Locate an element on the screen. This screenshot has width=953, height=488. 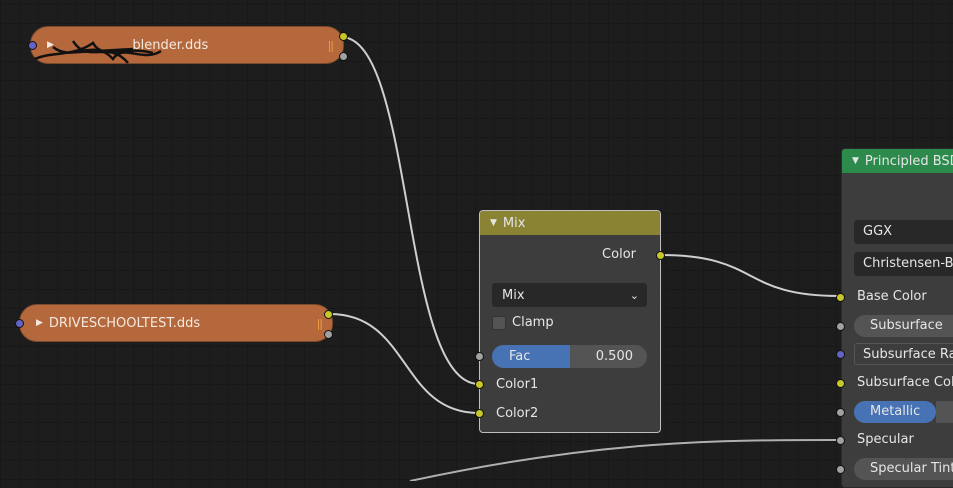
subsurface-color-socket is located at coordinates (840, 383).